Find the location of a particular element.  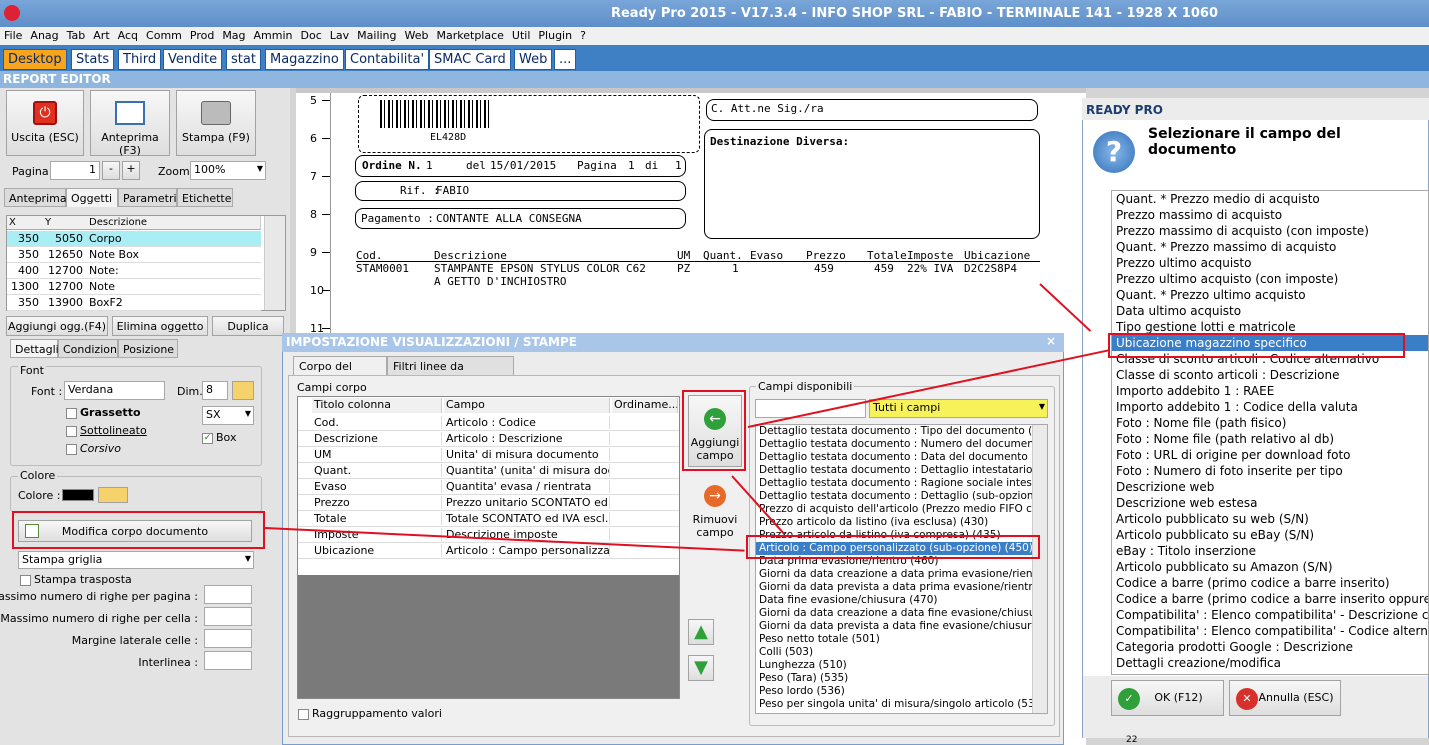

table-row: 400 12700 Note: is located at coordinates (134, 271).